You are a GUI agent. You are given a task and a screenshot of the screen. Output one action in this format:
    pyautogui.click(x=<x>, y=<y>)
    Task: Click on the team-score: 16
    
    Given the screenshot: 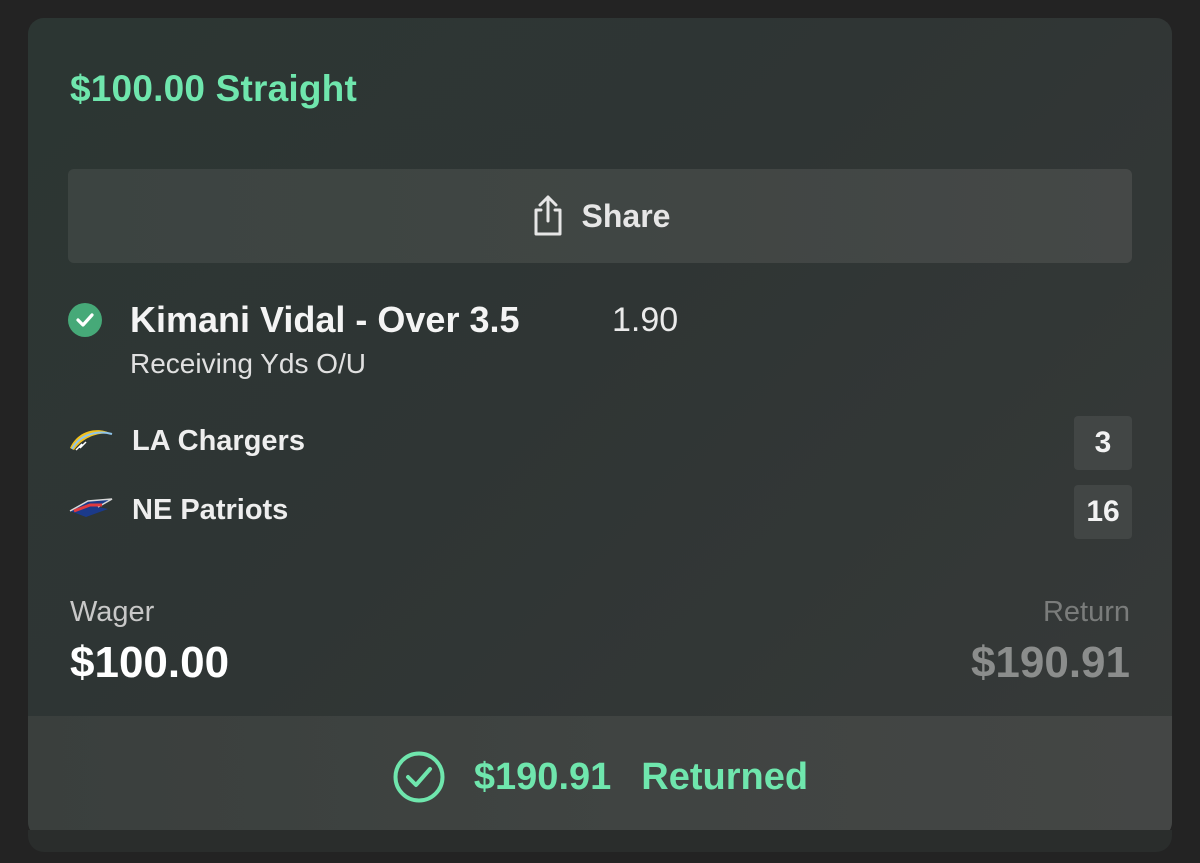 What is the action you would take?
    pyautogui.click(x=1103, y=512)
    